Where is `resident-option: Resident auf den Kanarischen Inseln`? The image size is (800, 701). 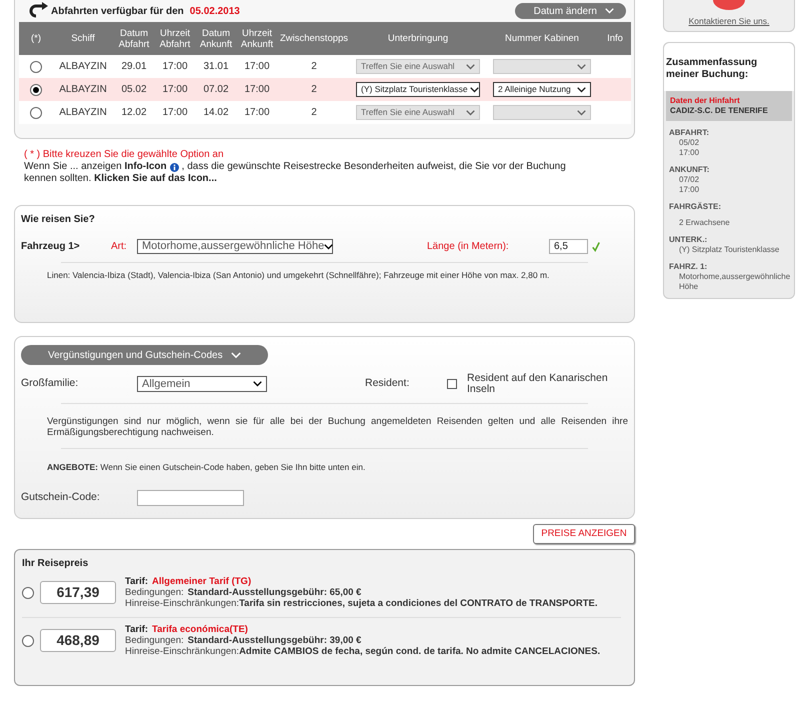 resident-option: Resident auf den Kanarischen Inseln is located at coordinates (547, 384).